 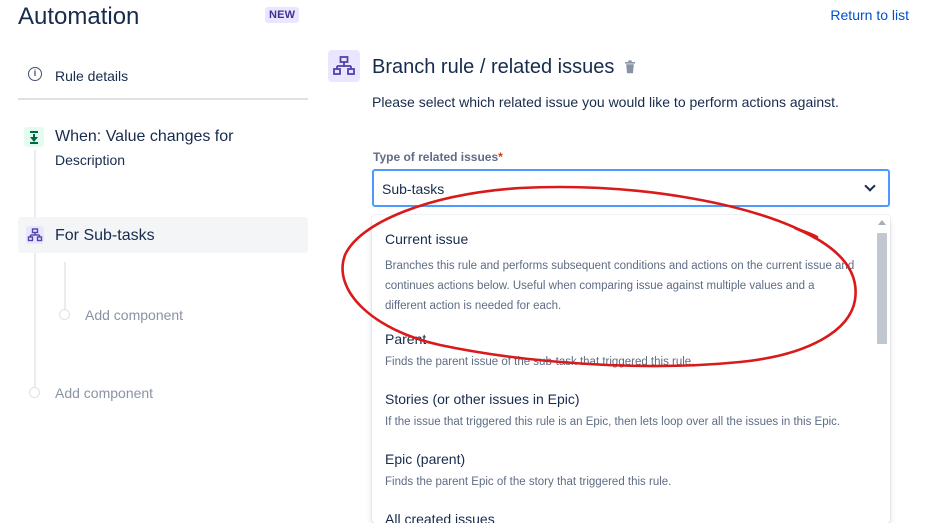 What do you see at coordinates (163, 235) in the screenshot?
I see `sidebar-item-branch: For Sub-tasks` at bounding box center [163, 235].